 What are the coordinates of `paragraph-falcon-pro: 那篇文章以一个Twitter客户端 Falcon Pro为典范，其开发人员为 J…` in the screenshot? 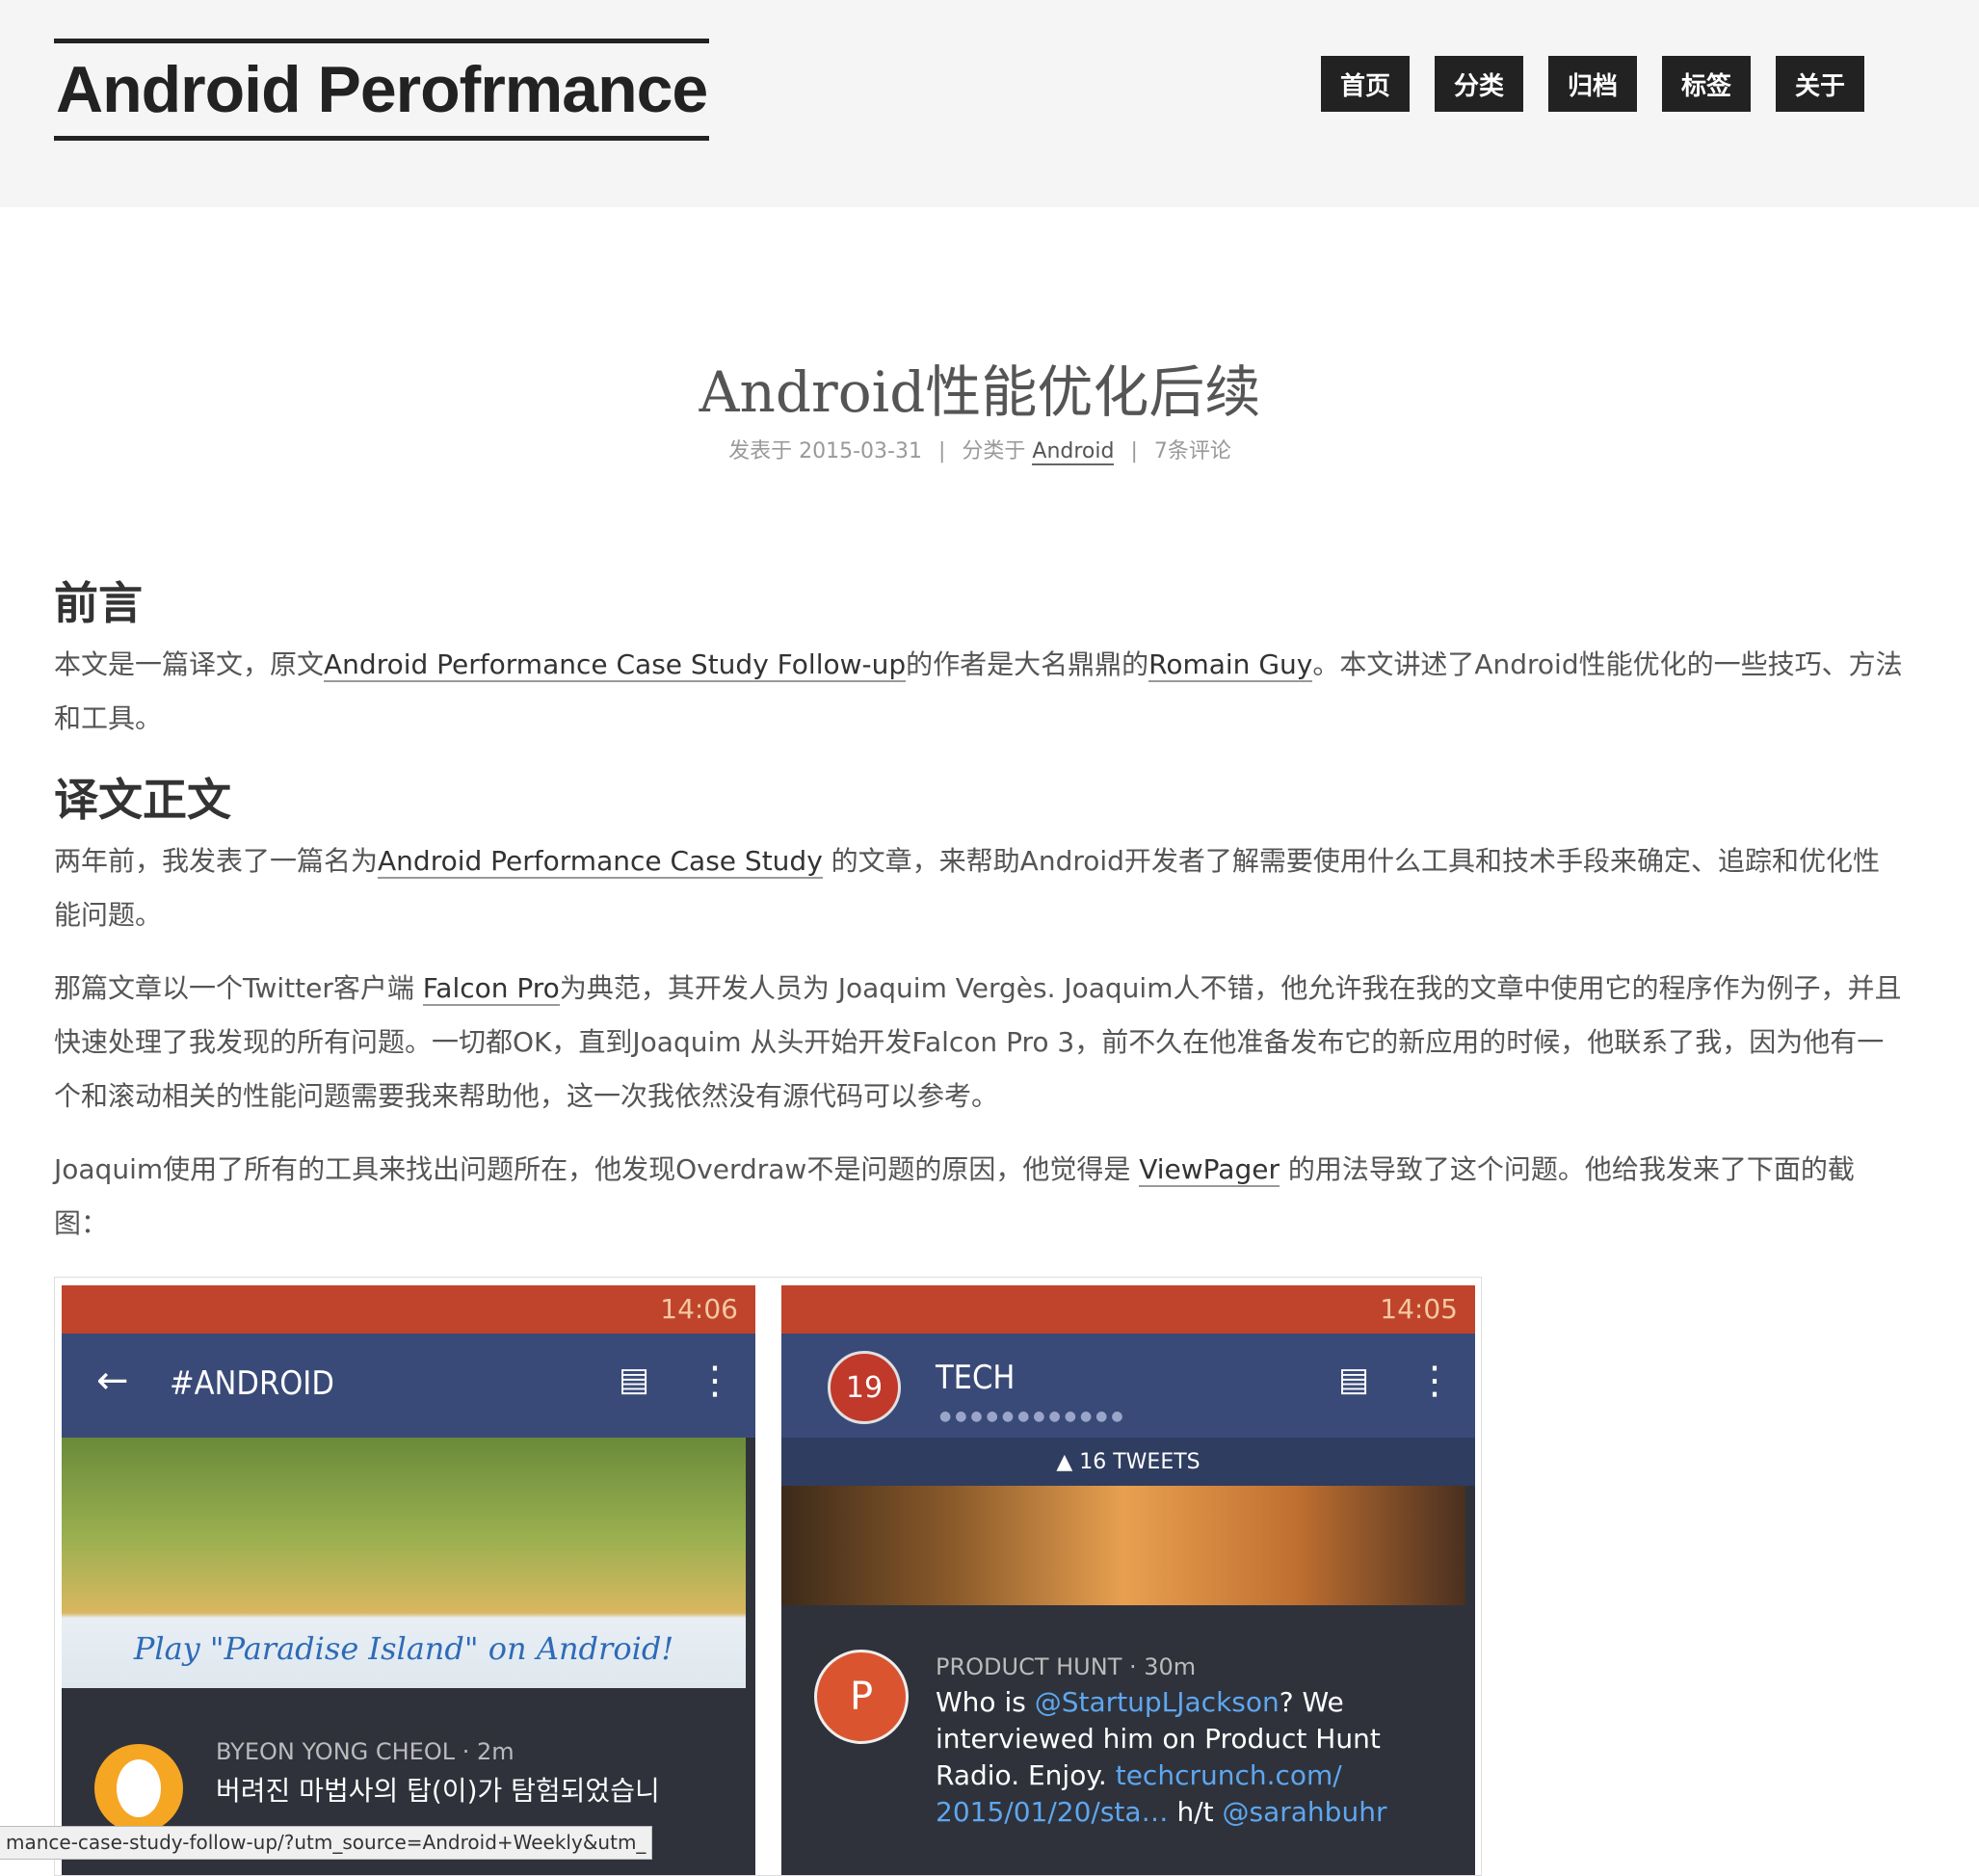 It's located at (979, 1042).